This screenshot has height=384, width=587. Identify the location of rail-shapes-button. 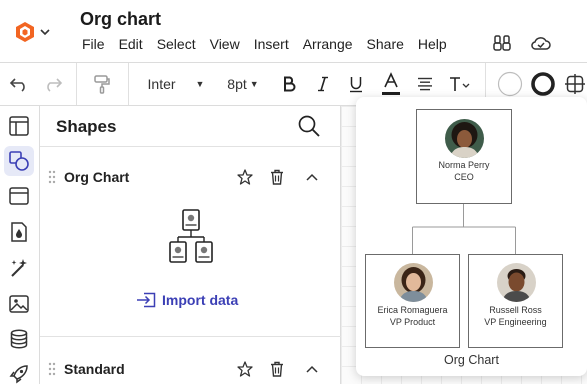
(19, 161).